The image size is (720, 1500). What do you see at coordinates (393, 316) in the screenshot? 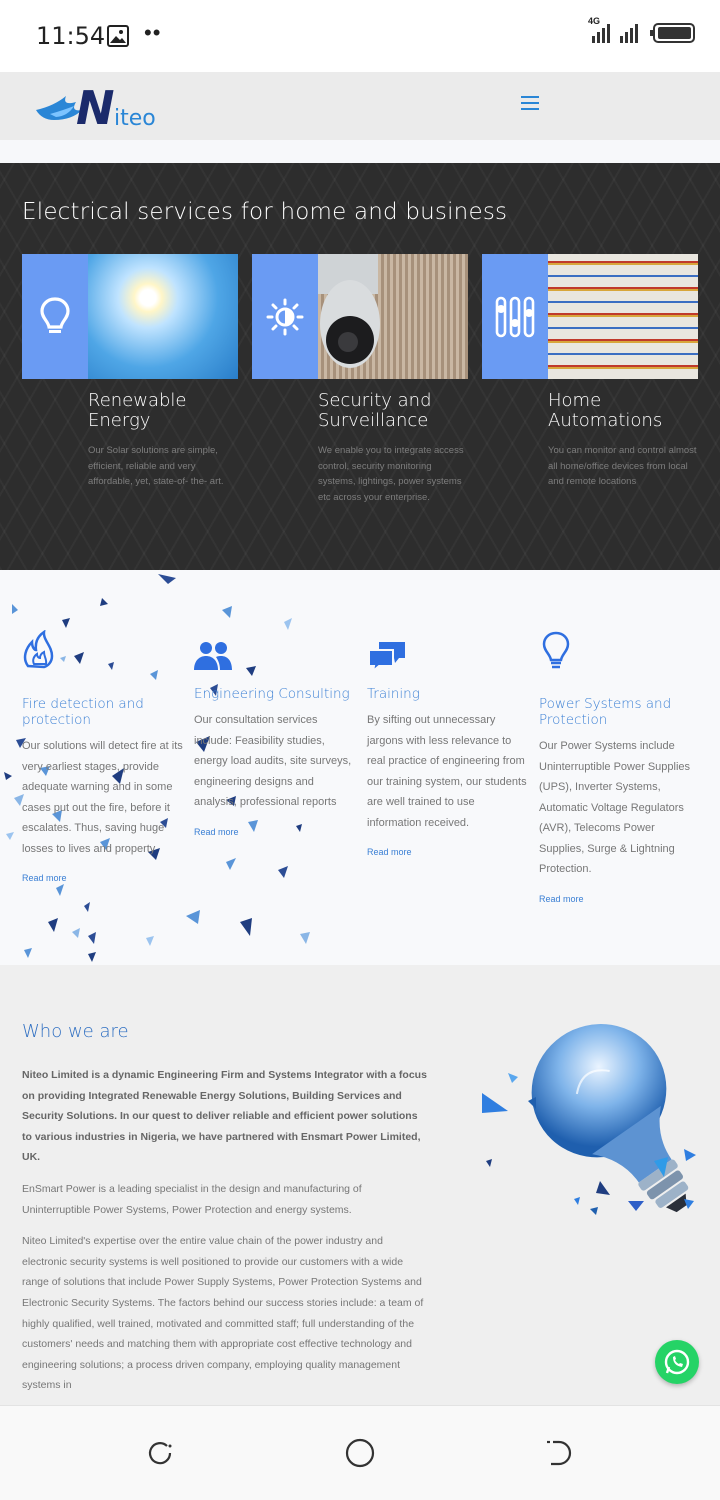
I see `camera-photo` at bounding box center [393, 316].